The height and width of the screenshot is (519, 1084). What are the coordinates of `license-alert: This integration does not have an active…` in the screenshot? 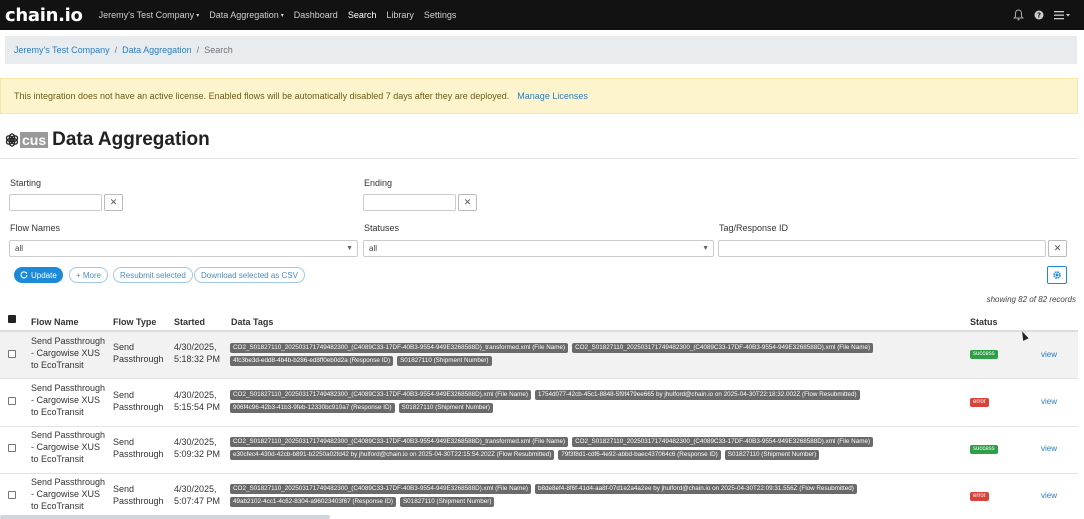 It's located at (539, 96).